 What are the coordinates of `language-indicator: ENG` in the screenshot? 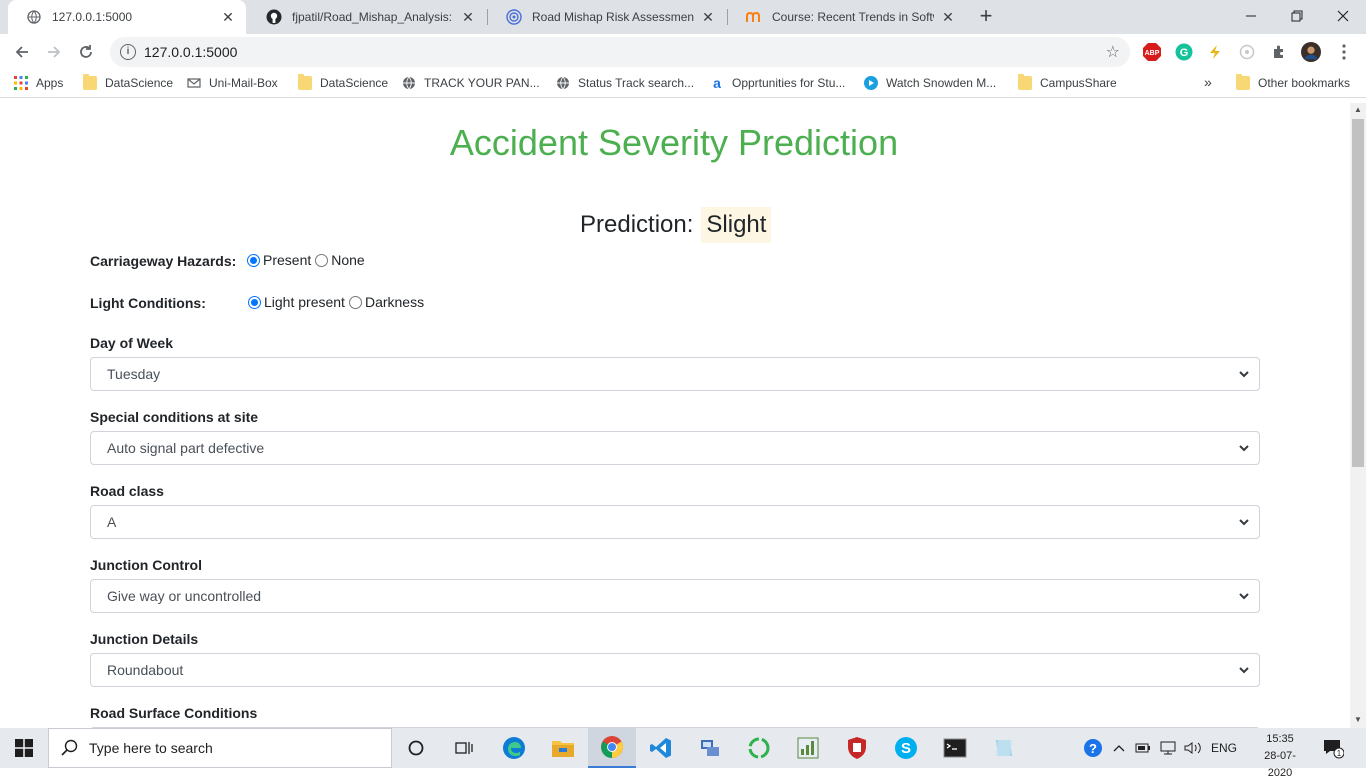 It's located at (1224, 748).